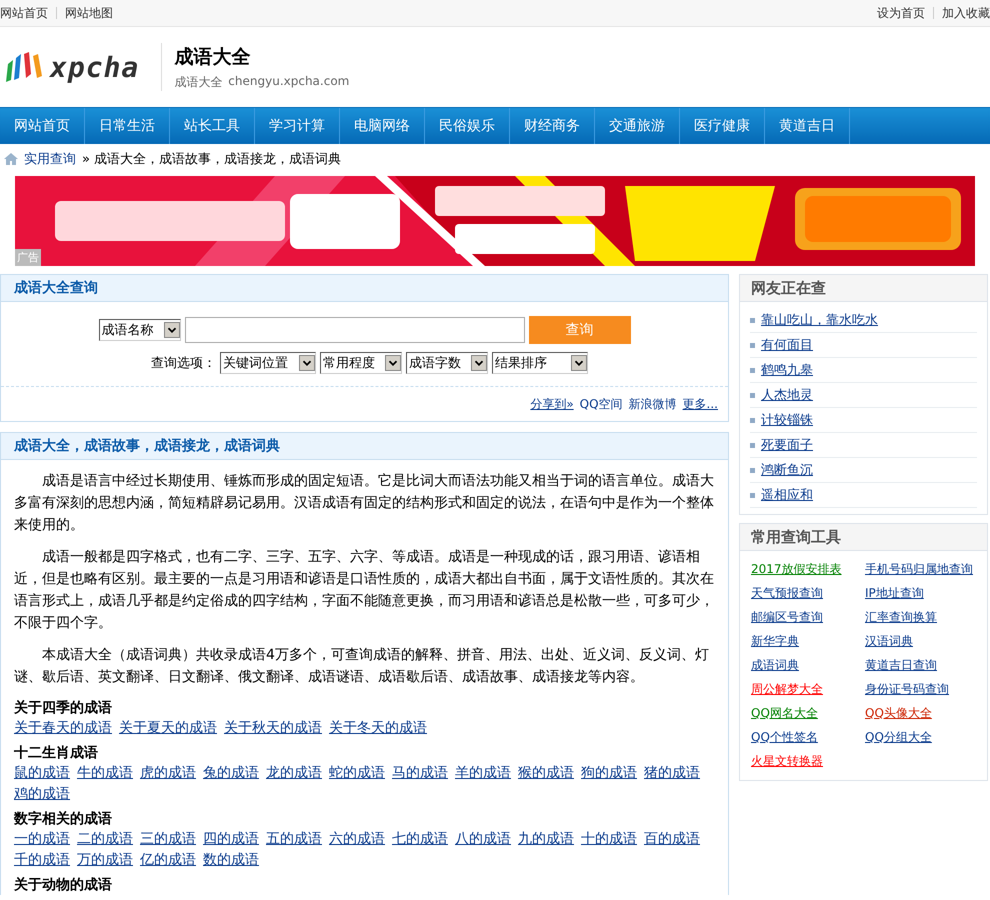 This screenshot has height=900, width=990. I want to click on logo-text: xpcha, so click(95, 67).